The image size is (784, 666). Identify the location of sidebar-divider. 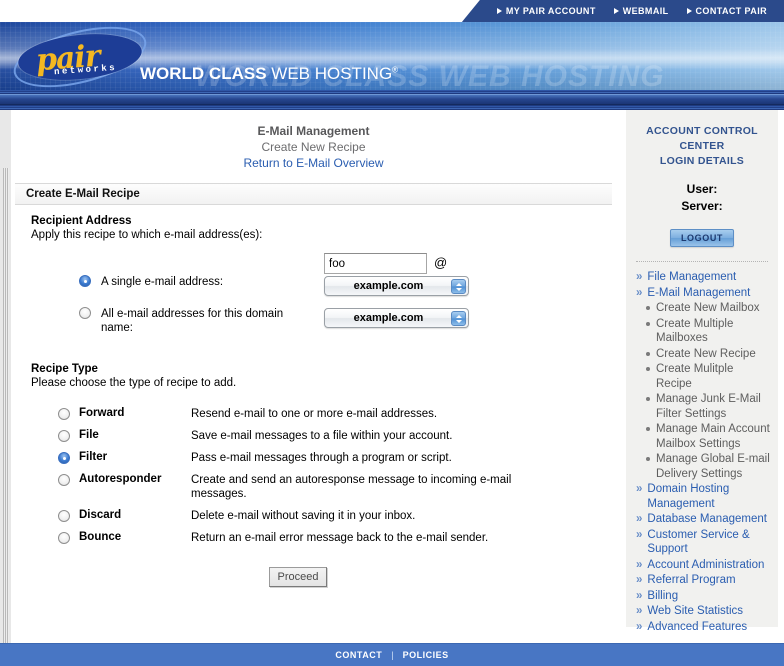
(702, 261).